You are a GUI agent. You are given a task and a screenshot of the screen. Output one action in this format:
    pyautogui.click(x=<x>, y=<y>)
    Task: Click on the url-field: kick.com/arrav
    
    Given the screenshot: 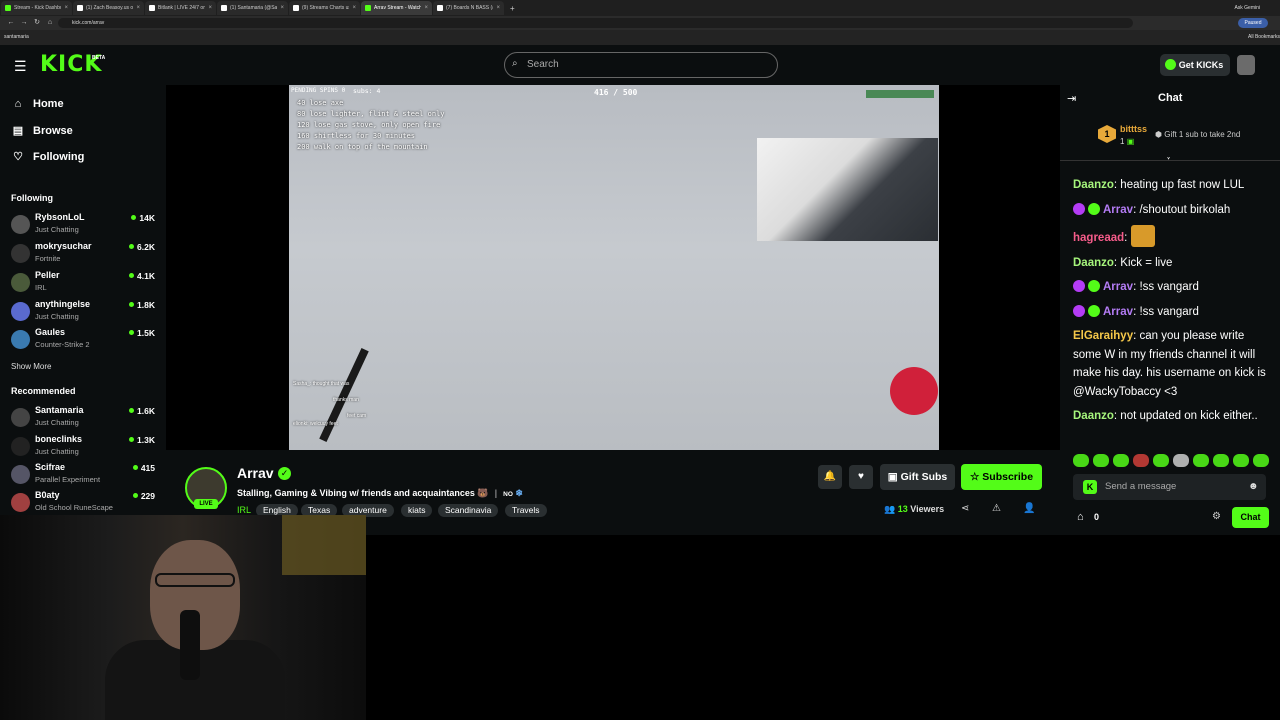 What is the action you would take?
    pyautogui.click(x=595, y=23)
    